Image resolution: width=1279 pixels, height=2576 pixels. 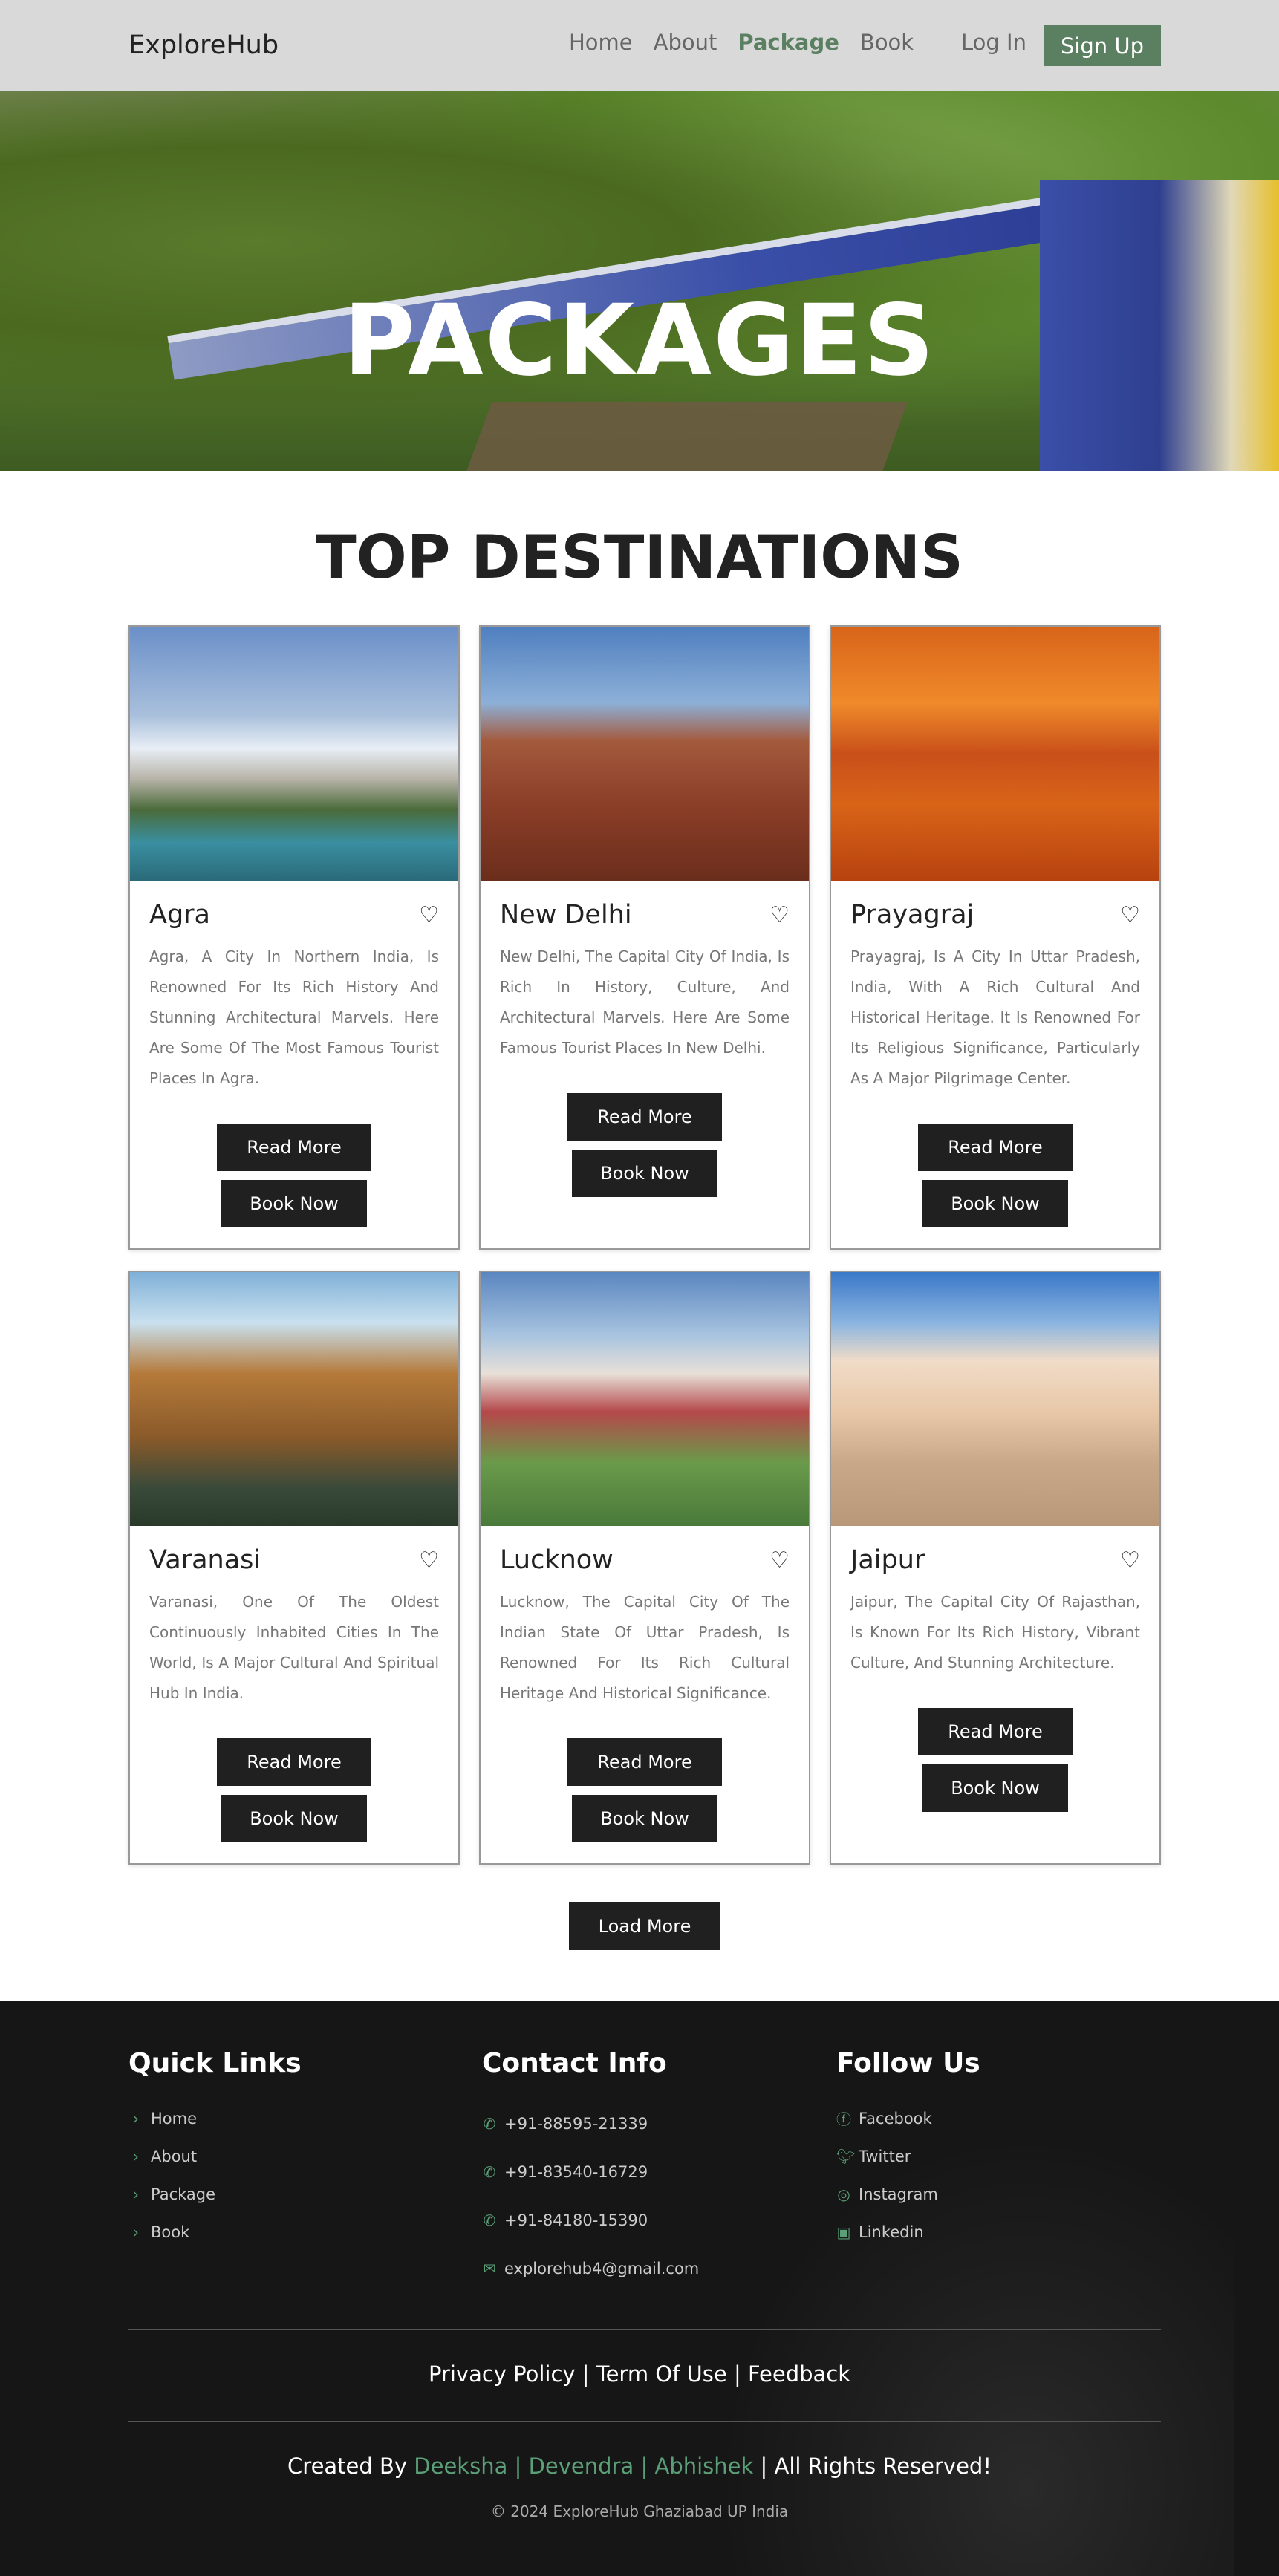 What do you see at coordinates (645, 754) in the screenshot?
I see `new-delhi-image` at bounding box center [645, 754].